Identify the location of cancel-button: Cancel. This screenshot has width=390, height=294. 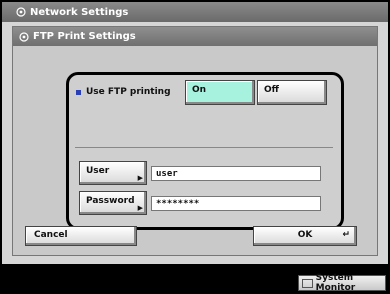
(81, 236).